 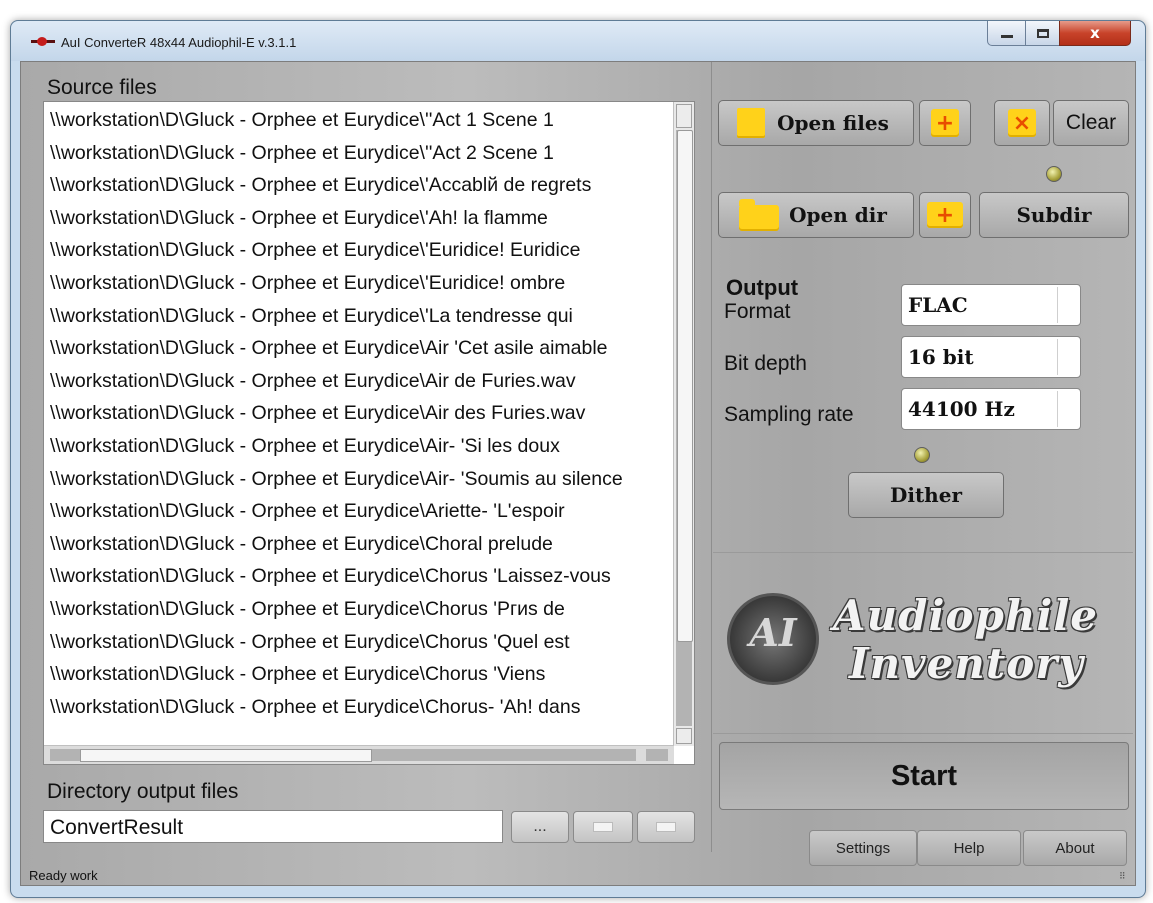 I want to click on minimize-button, so click(x=1007, y=33).